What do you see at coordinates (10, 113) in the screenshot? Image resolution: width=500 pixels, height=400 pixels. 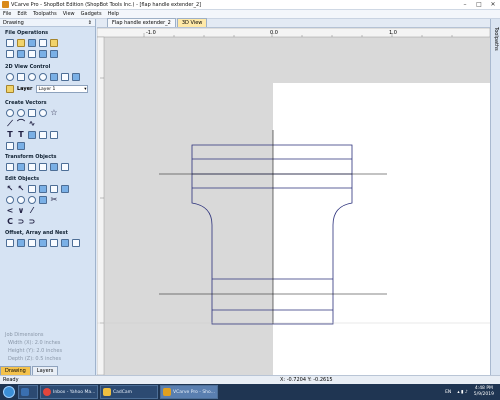 I see `draw-circle-icon` at bounding box center [10, 113].